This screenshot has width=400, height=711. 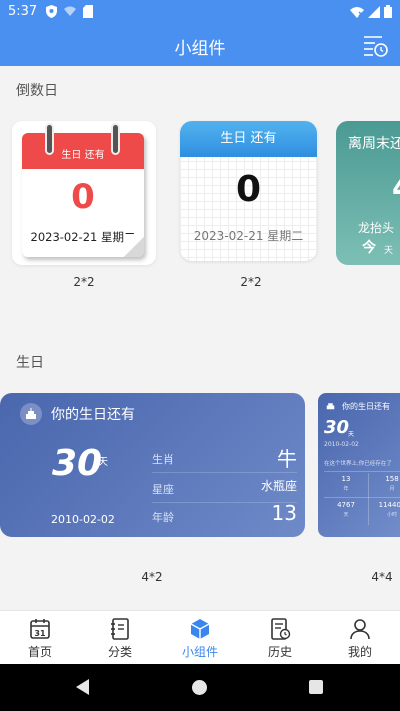 I want to click on day-unit: 天, so click(x=389, y=251).